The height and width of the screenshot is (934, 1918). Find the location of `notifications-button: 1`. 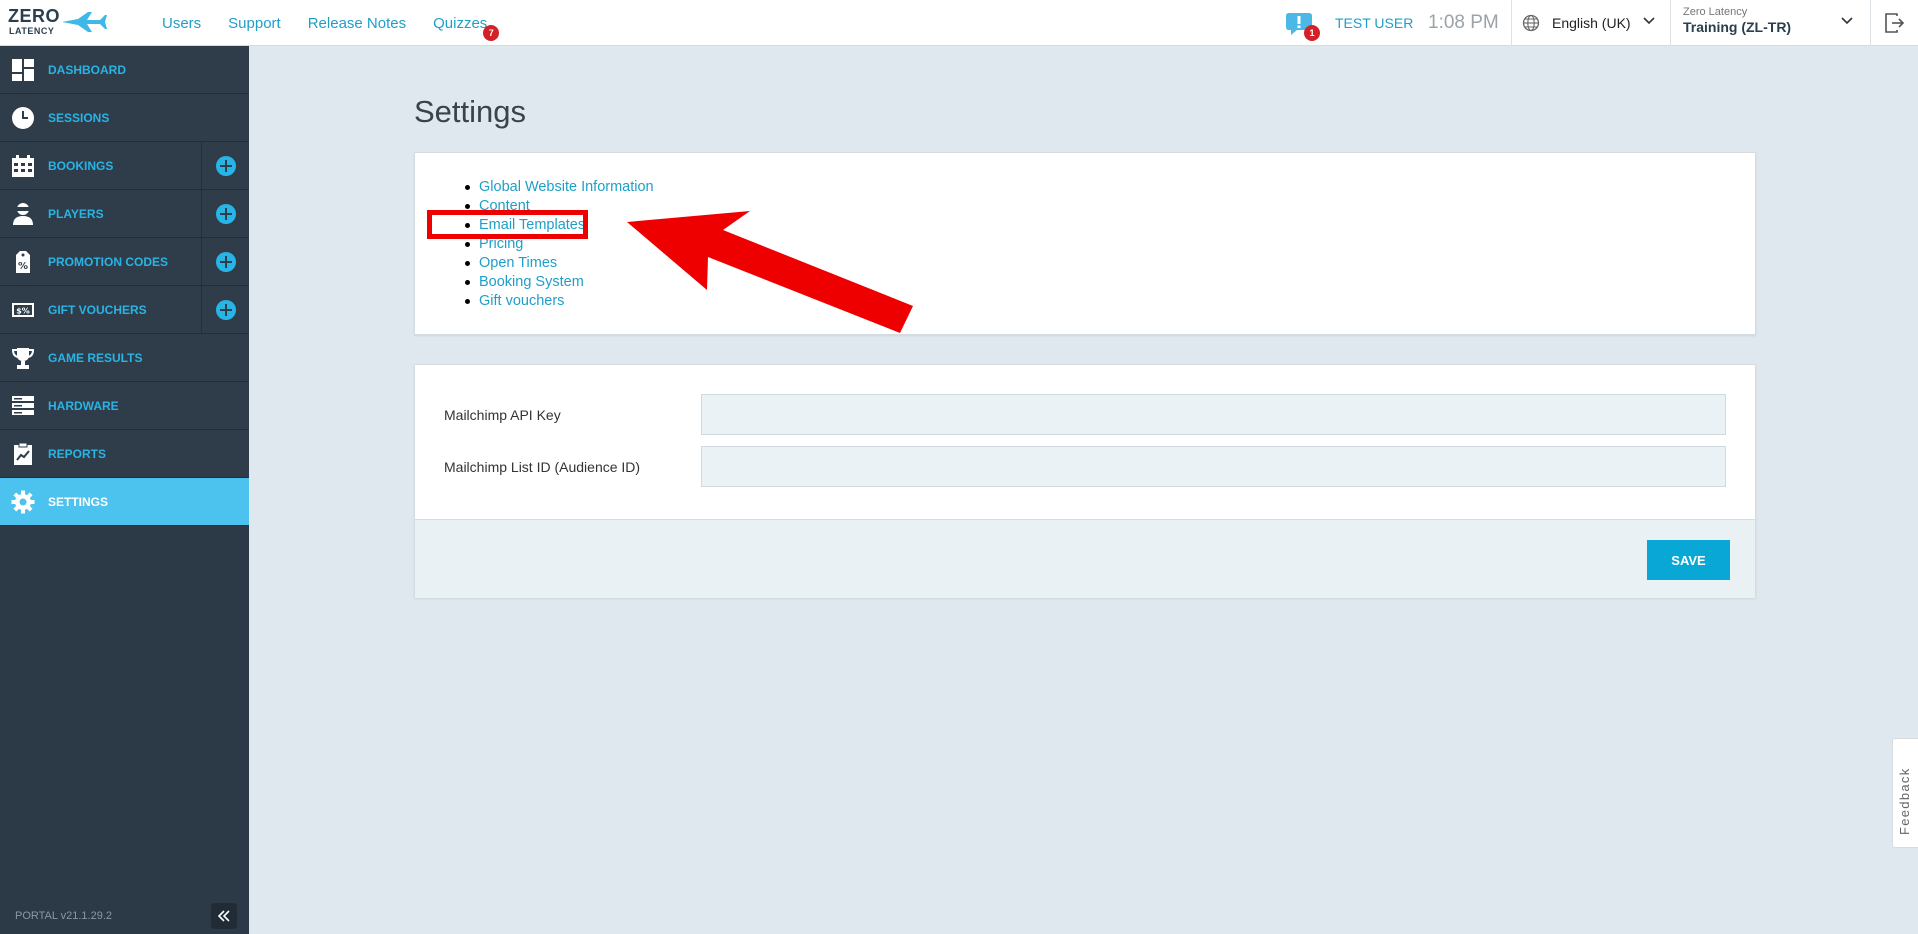

notifications-button: 1 is located at coordinates (1302, 25).